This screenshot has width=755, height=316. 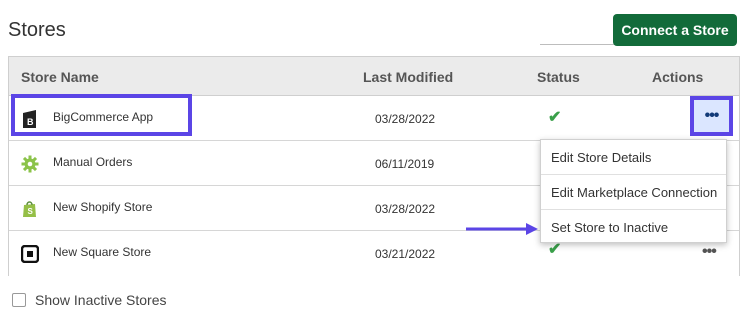 What do you see at coordinates (502, 229) in the screenshot?
I see `annotation-arrow-icon` at bounding box center [502, 229].